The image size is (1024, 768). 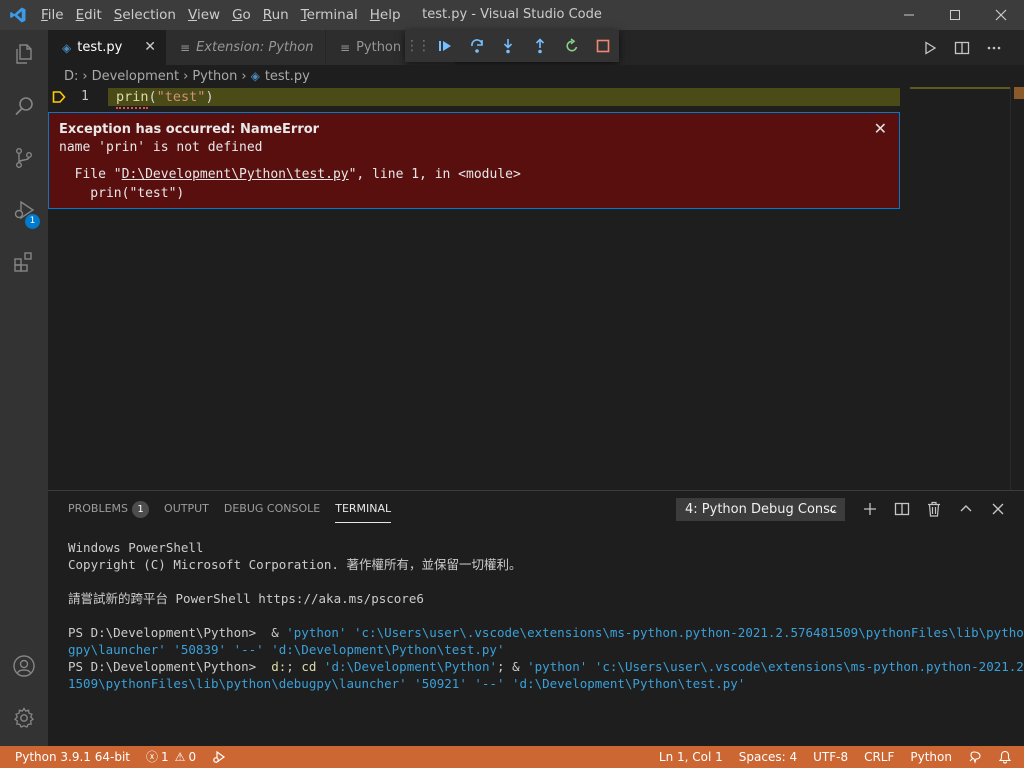 I want to click on extensions-icon, so click(x=24, y=262).